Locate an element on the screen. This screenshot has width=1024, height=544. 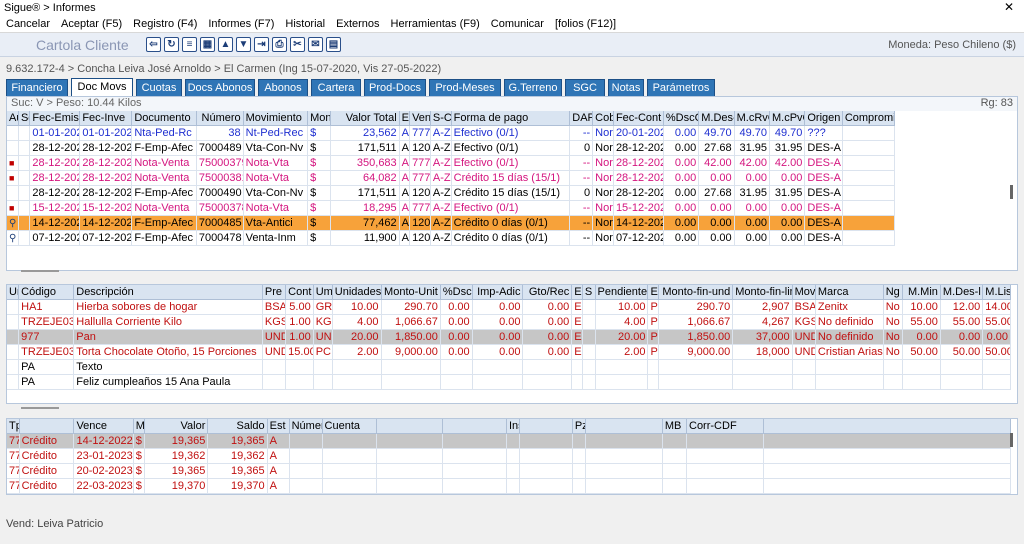
table-row: PA Feliz cumpleaños 15 Ana Paula is located at coordinates (509, 382).